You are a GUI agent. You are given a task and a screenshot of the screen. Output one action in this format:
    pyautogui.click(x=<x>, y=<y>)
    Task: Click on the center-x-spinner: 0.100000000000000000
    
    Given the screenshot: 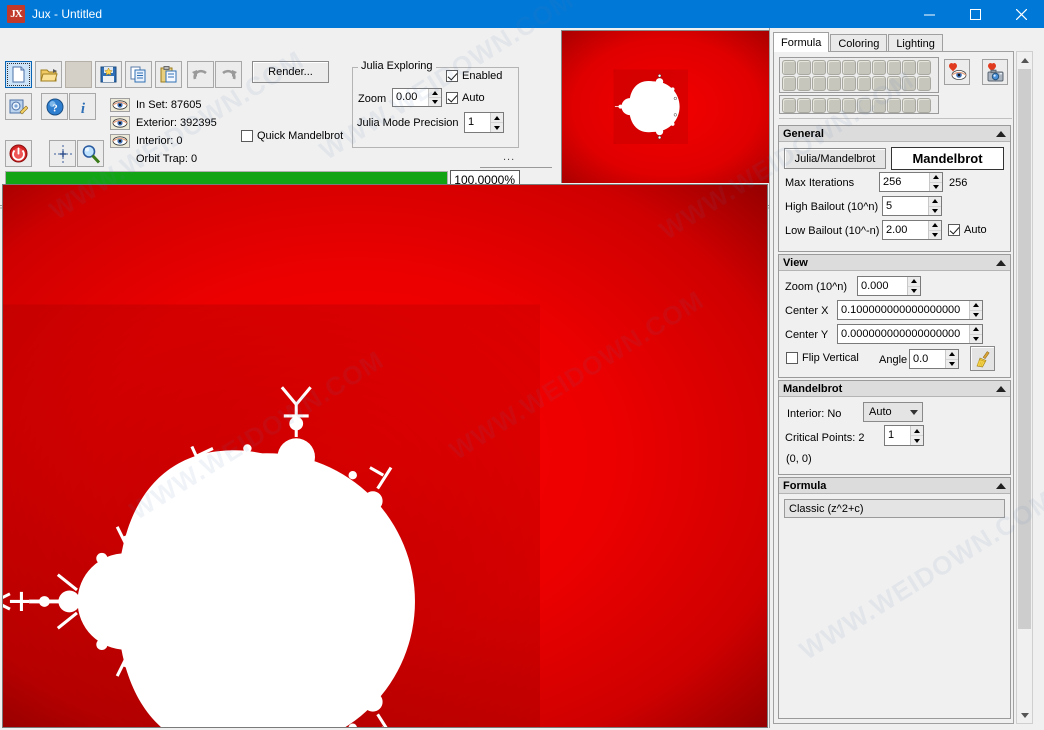 What is the action you would take?
    pyautogui.click(x=910, y=310)
    